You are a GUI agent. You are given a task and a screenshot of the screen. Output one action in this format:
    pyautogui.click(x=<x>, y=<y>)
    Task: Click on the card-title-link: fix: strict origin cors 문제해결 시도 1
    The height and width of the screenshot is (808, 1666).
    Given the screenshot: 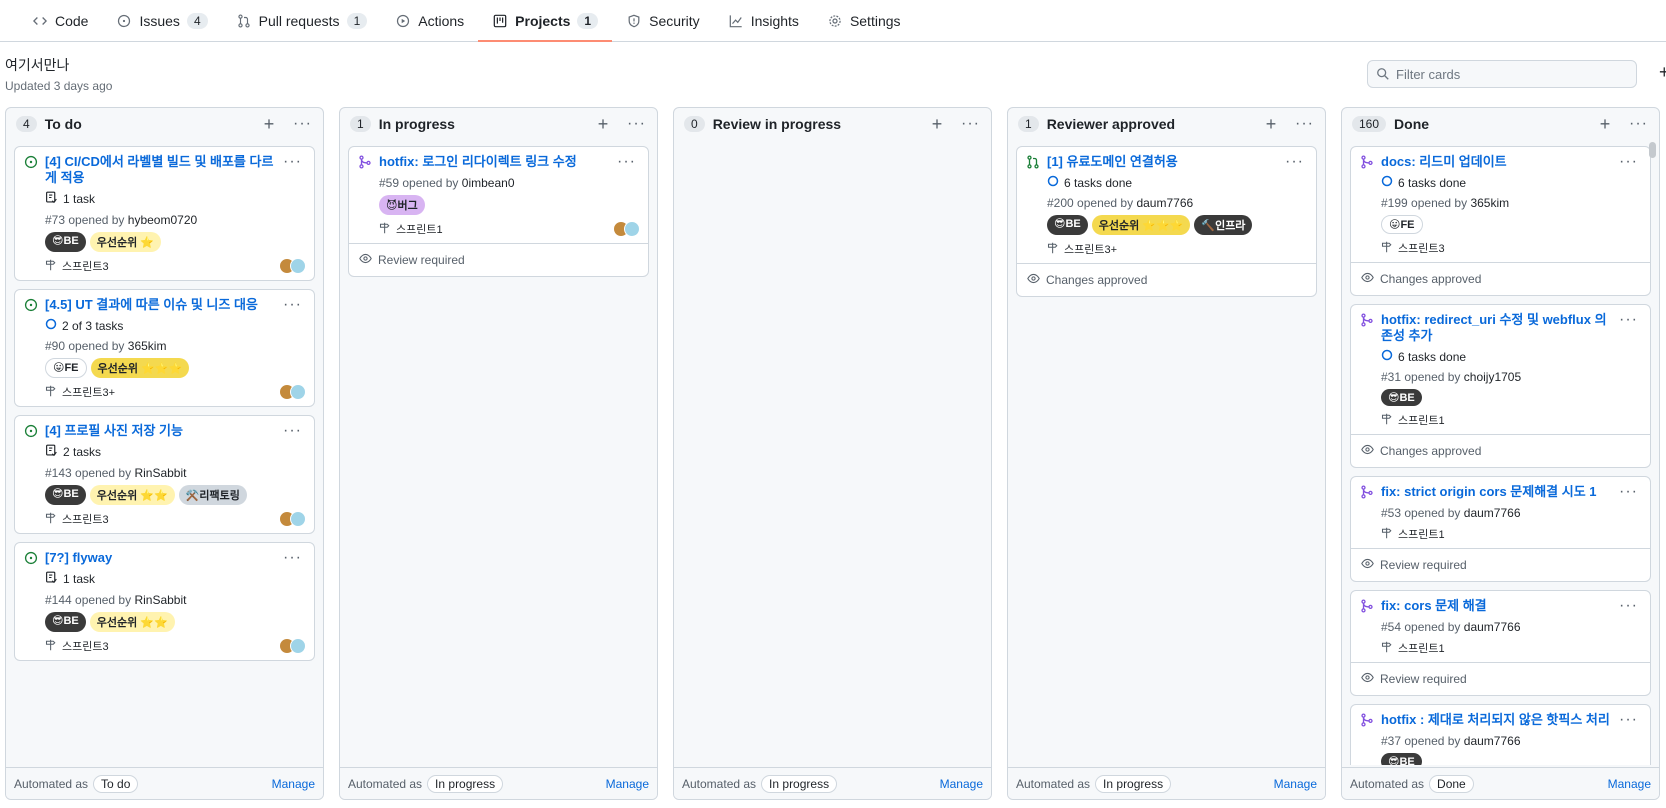 What is the action you would take?
    pyautogui.click(x=1510, y=492)
    